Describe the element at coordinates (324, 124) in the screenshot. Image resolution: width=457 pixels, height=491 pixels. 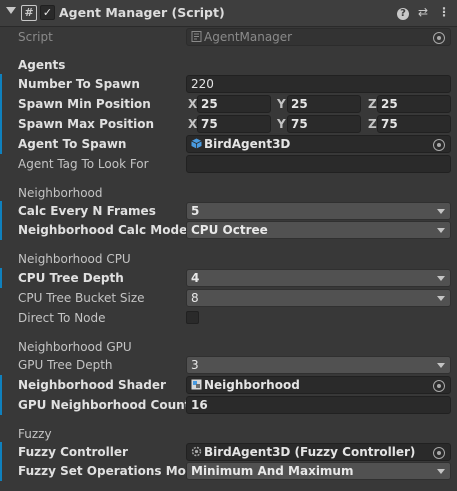
I see `spawn-max-y-input: 75` at that location.